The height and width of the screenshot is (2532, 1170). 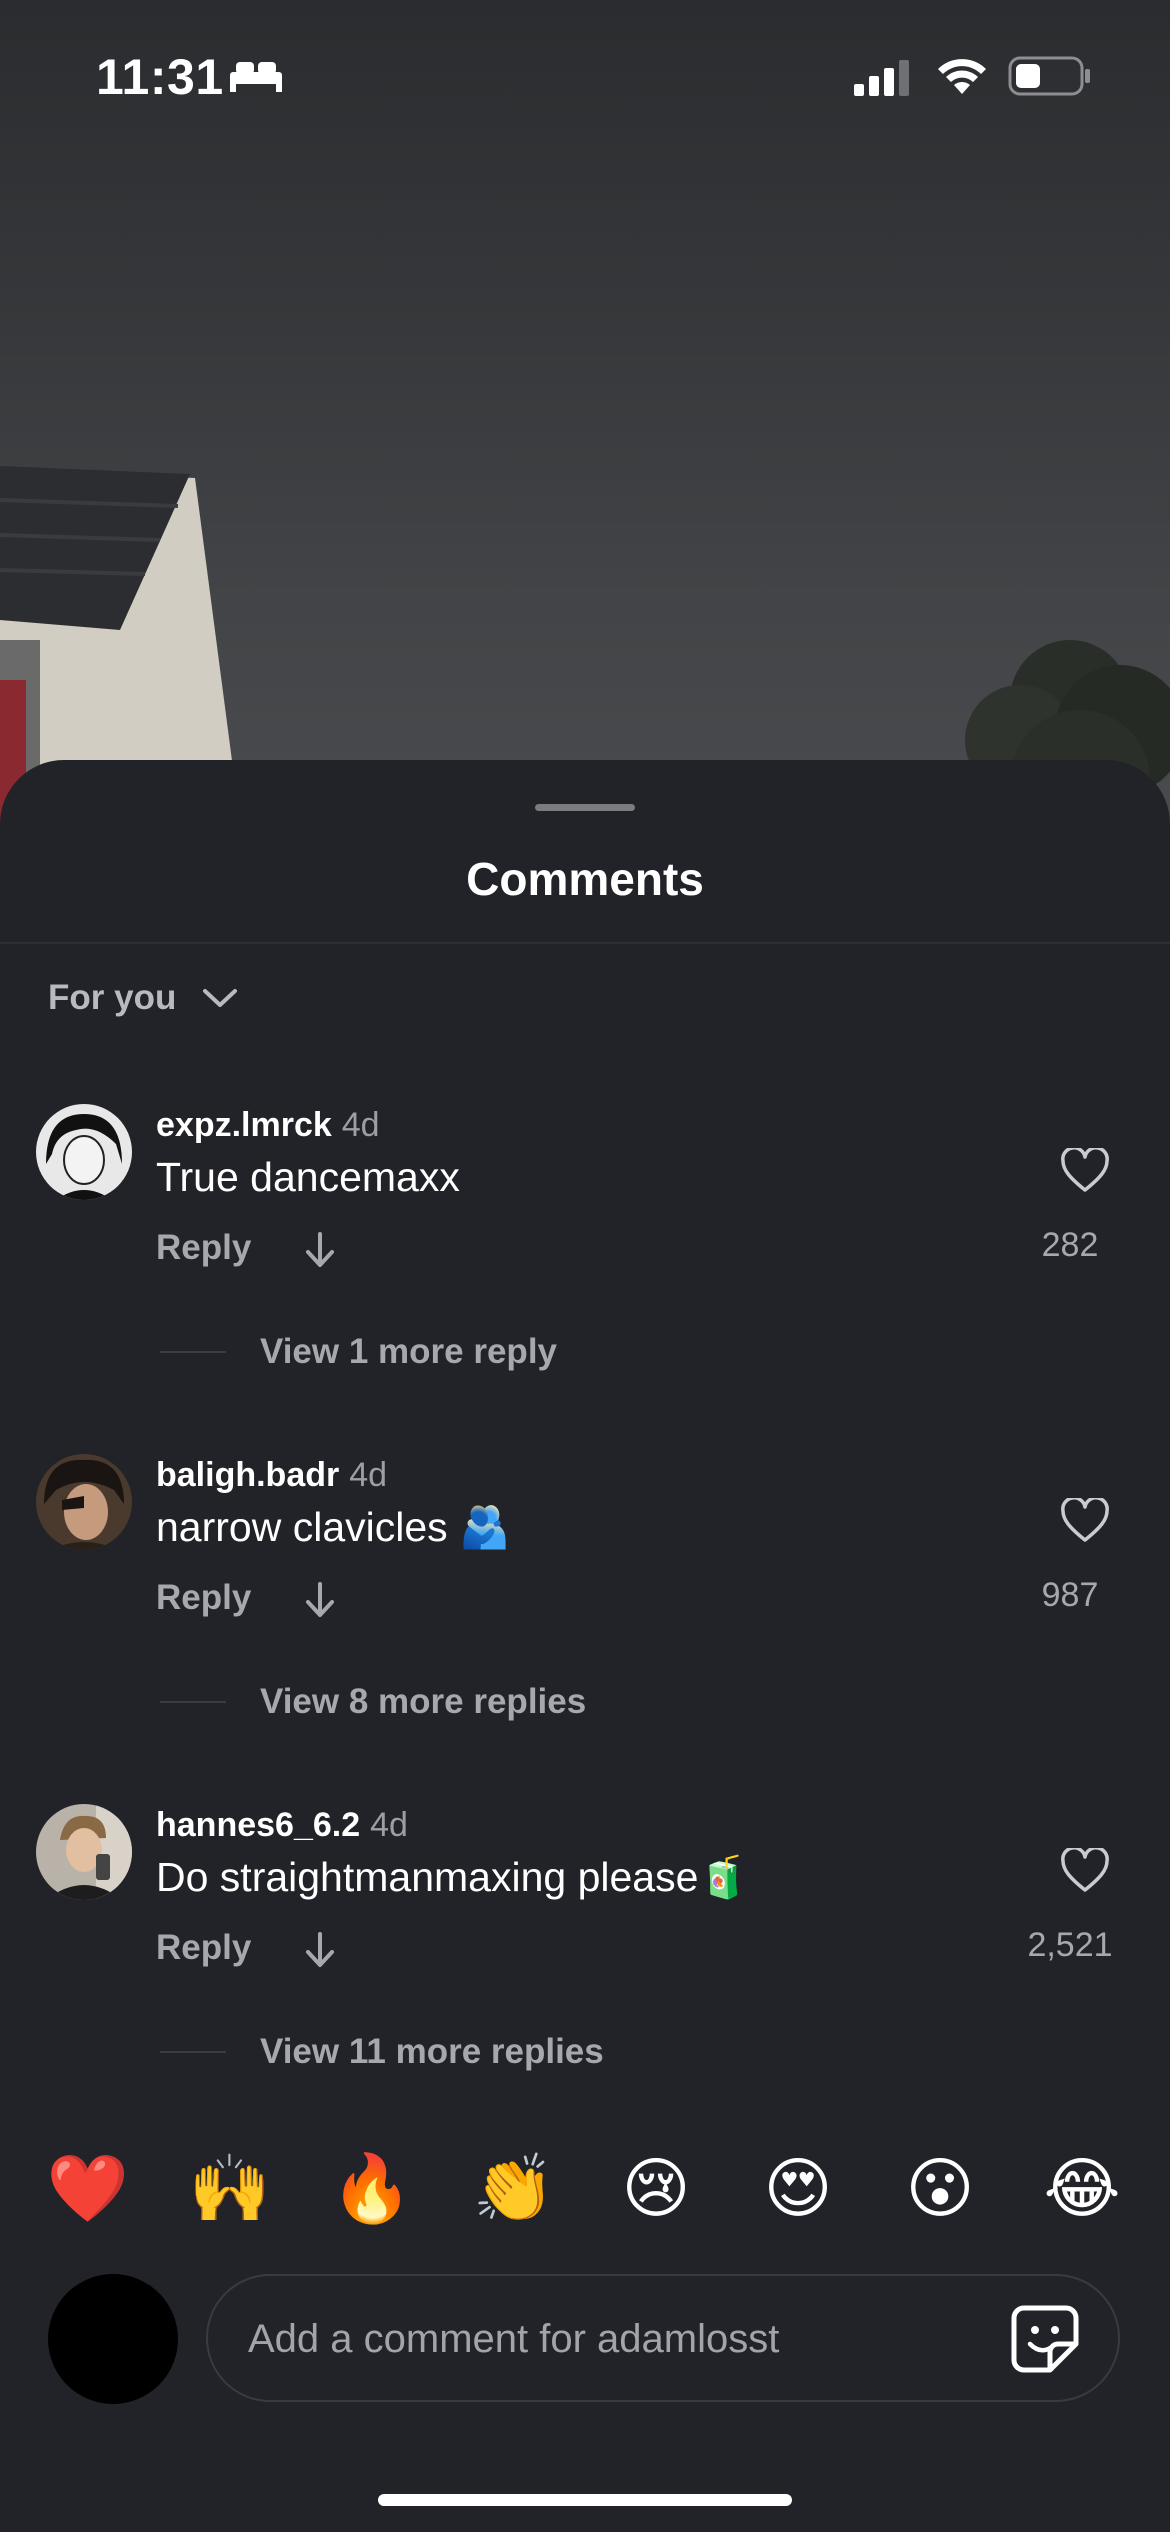 I want to click on quick-emoji-bar: ❤️ 🙌 🔥 👏 😢 😍 😮 😂, so click(x=585, y=2188).